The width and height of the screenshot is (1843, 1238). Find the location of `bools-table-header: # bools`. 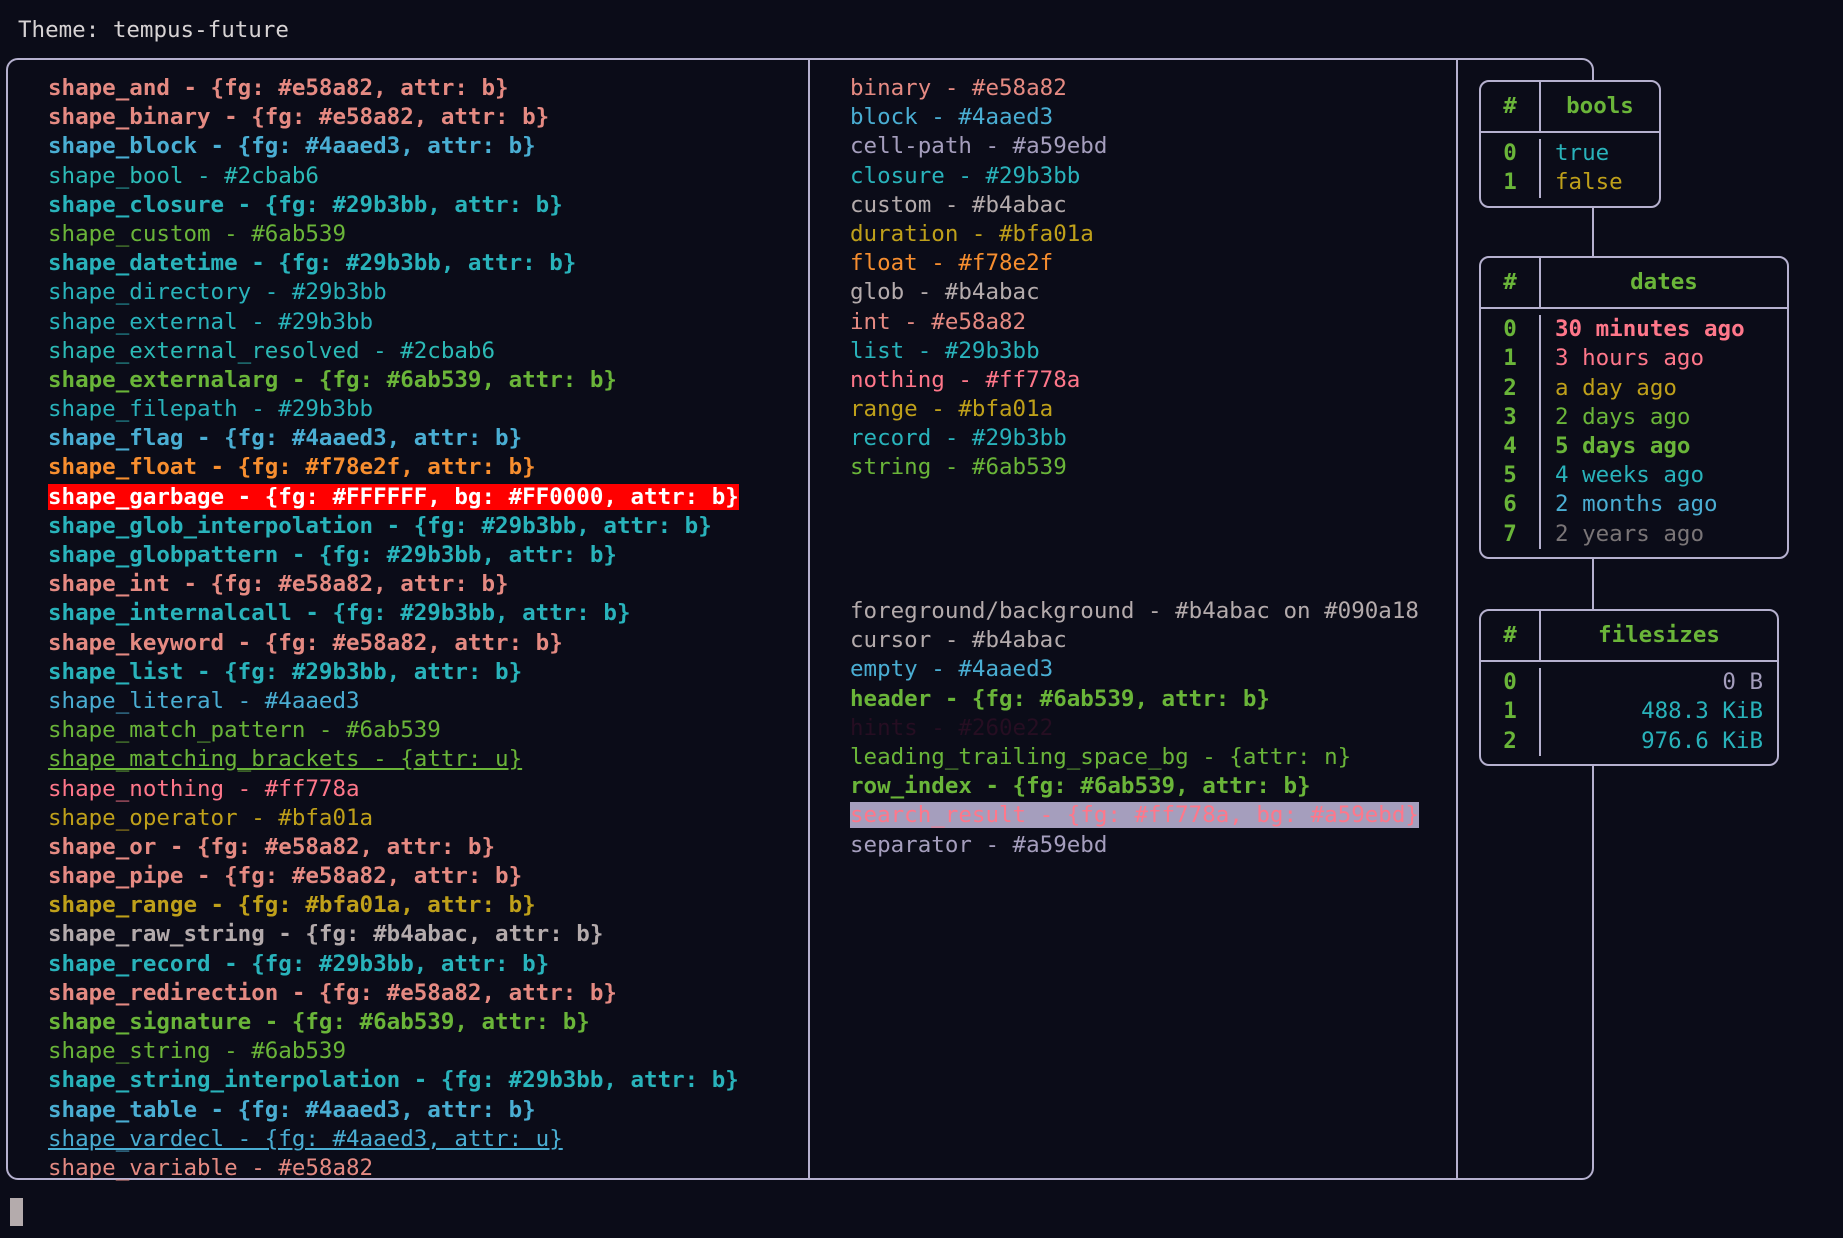

bools-table-header: # bools is located at coordinates (1570, 108).